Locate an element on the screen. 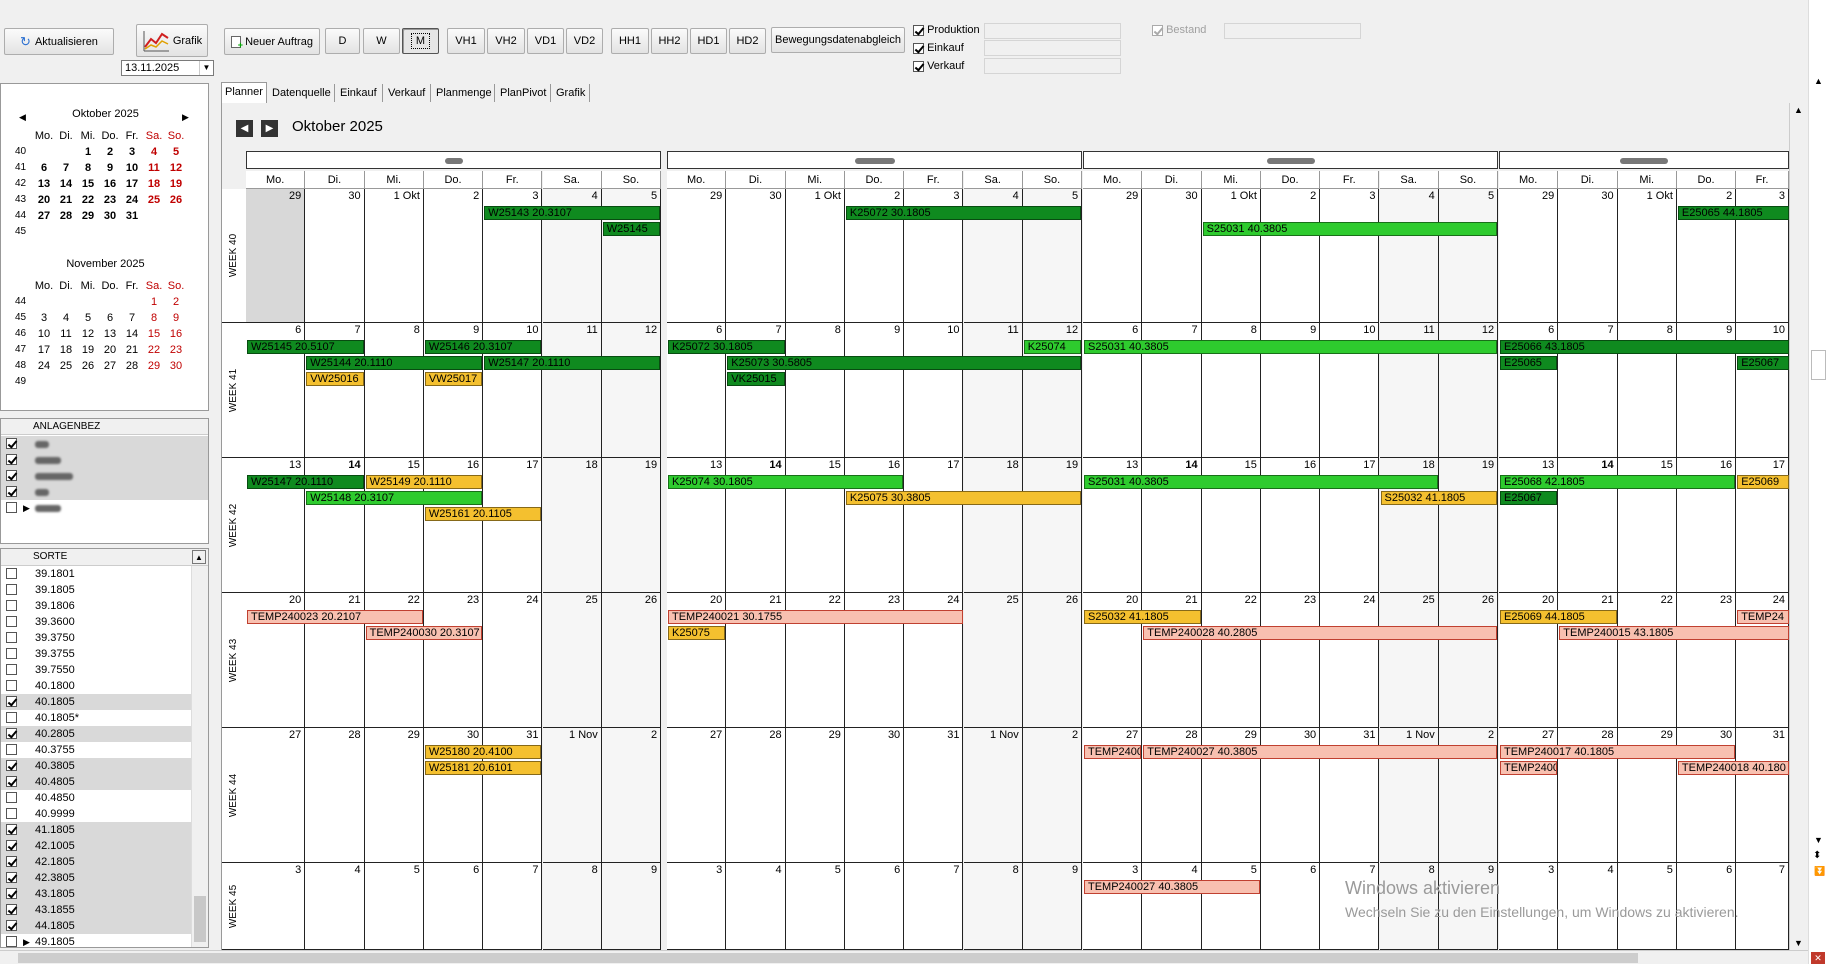 Image resolution: width=1827 pixels, height=964 pixels. mini-day: 20 is located at coordinates (110, 350).